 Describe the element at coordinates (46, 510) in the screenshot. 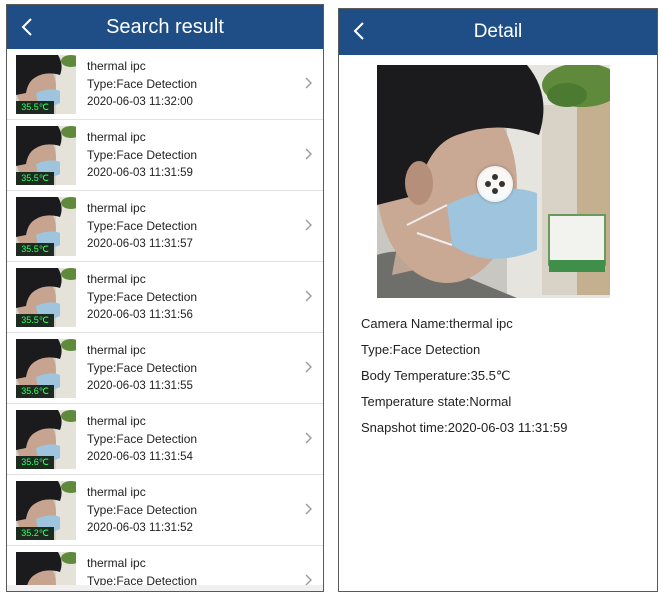

I see `row-thumbnail: 35.2℃` at that location.